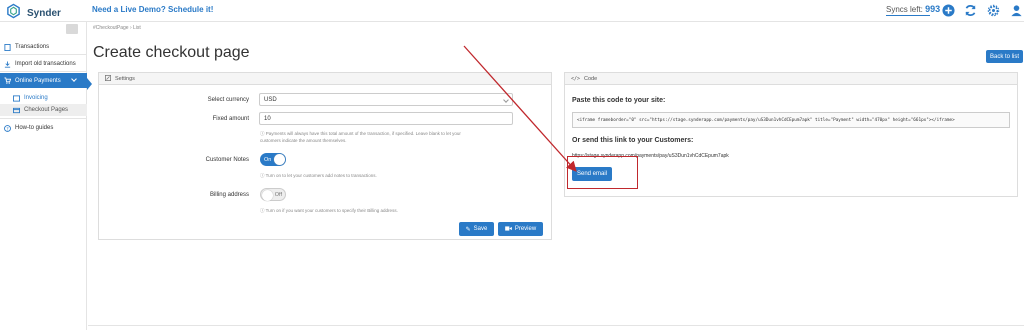 The height and width of the screenshot is (330, 1024). Describe the element at coordinates (72, 29) in the screenshot. I see `sidebar-collapse-button` at that location.